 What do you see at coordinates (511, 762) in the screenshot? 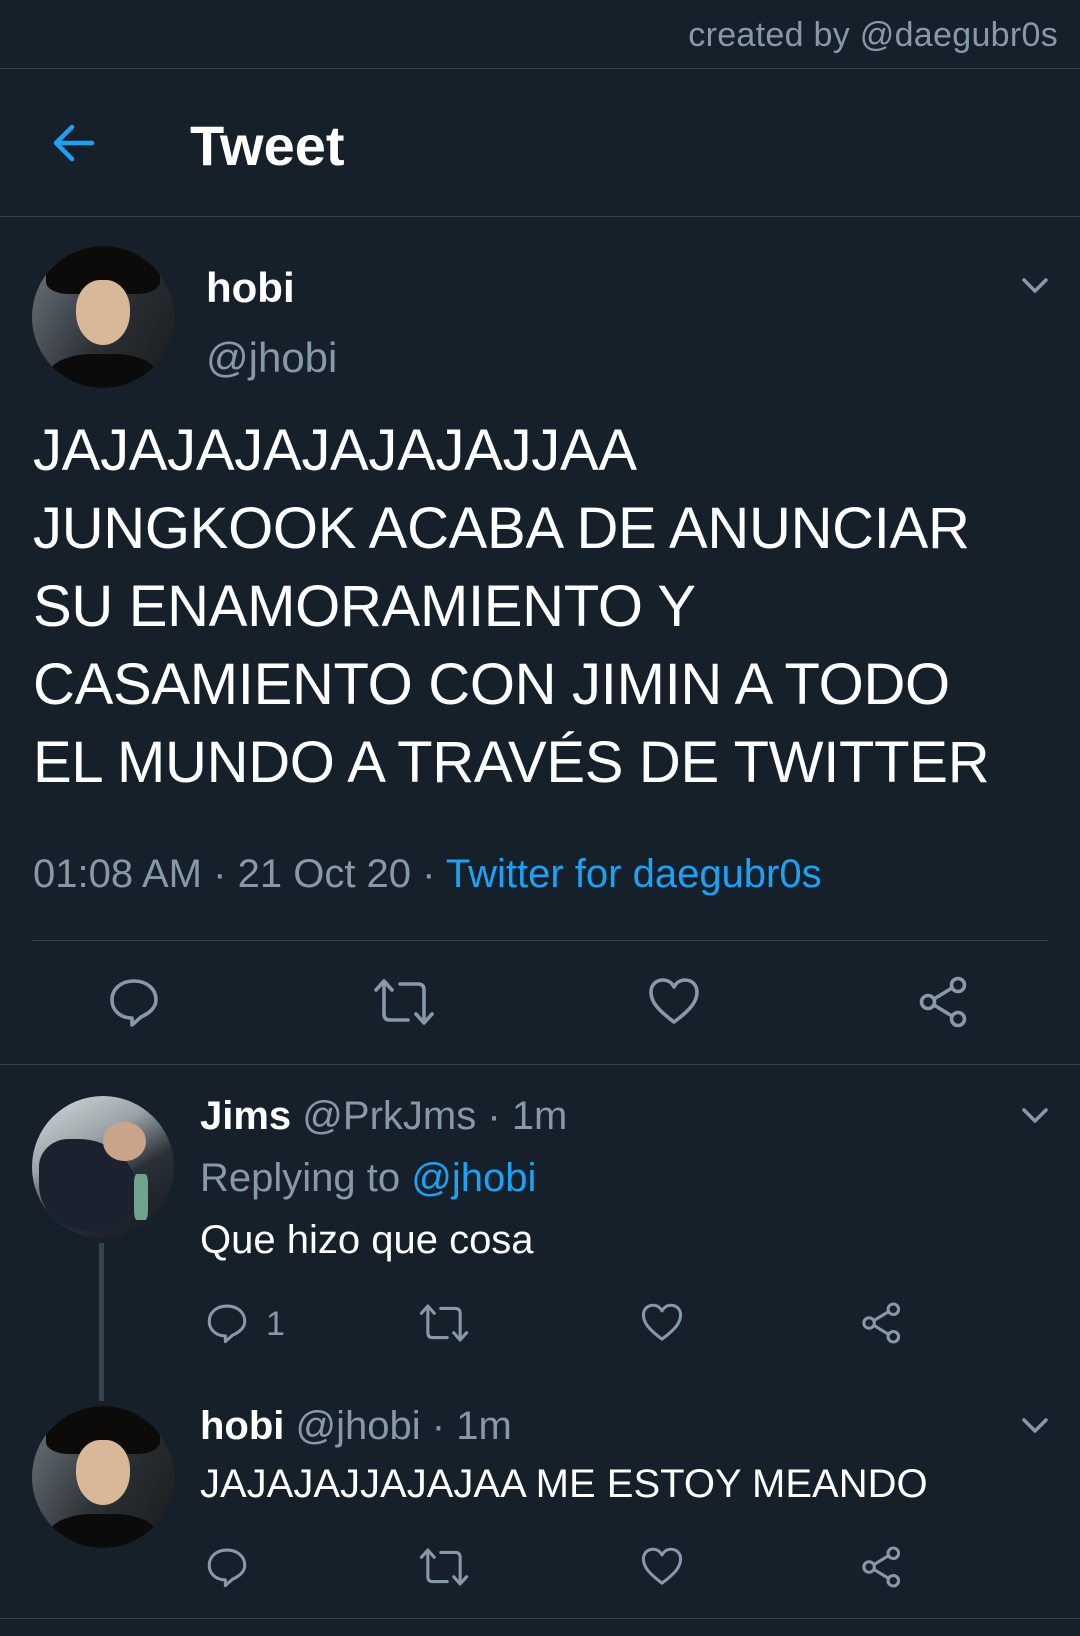
I see `tweet-line: EL MUNDO A TRAVÉS DE TWITTER` at bounding box center [511, 762].